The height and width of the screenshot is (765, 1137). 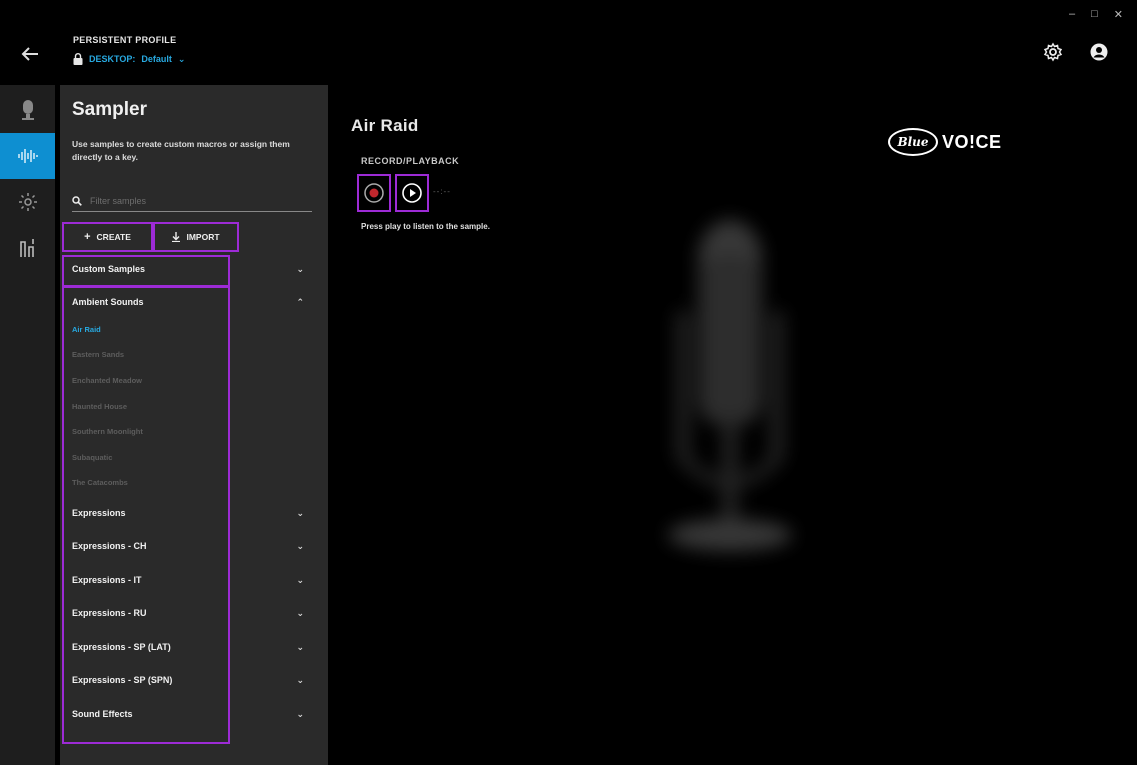 I want to click on microphone-icon, so click(x=27, y=110).